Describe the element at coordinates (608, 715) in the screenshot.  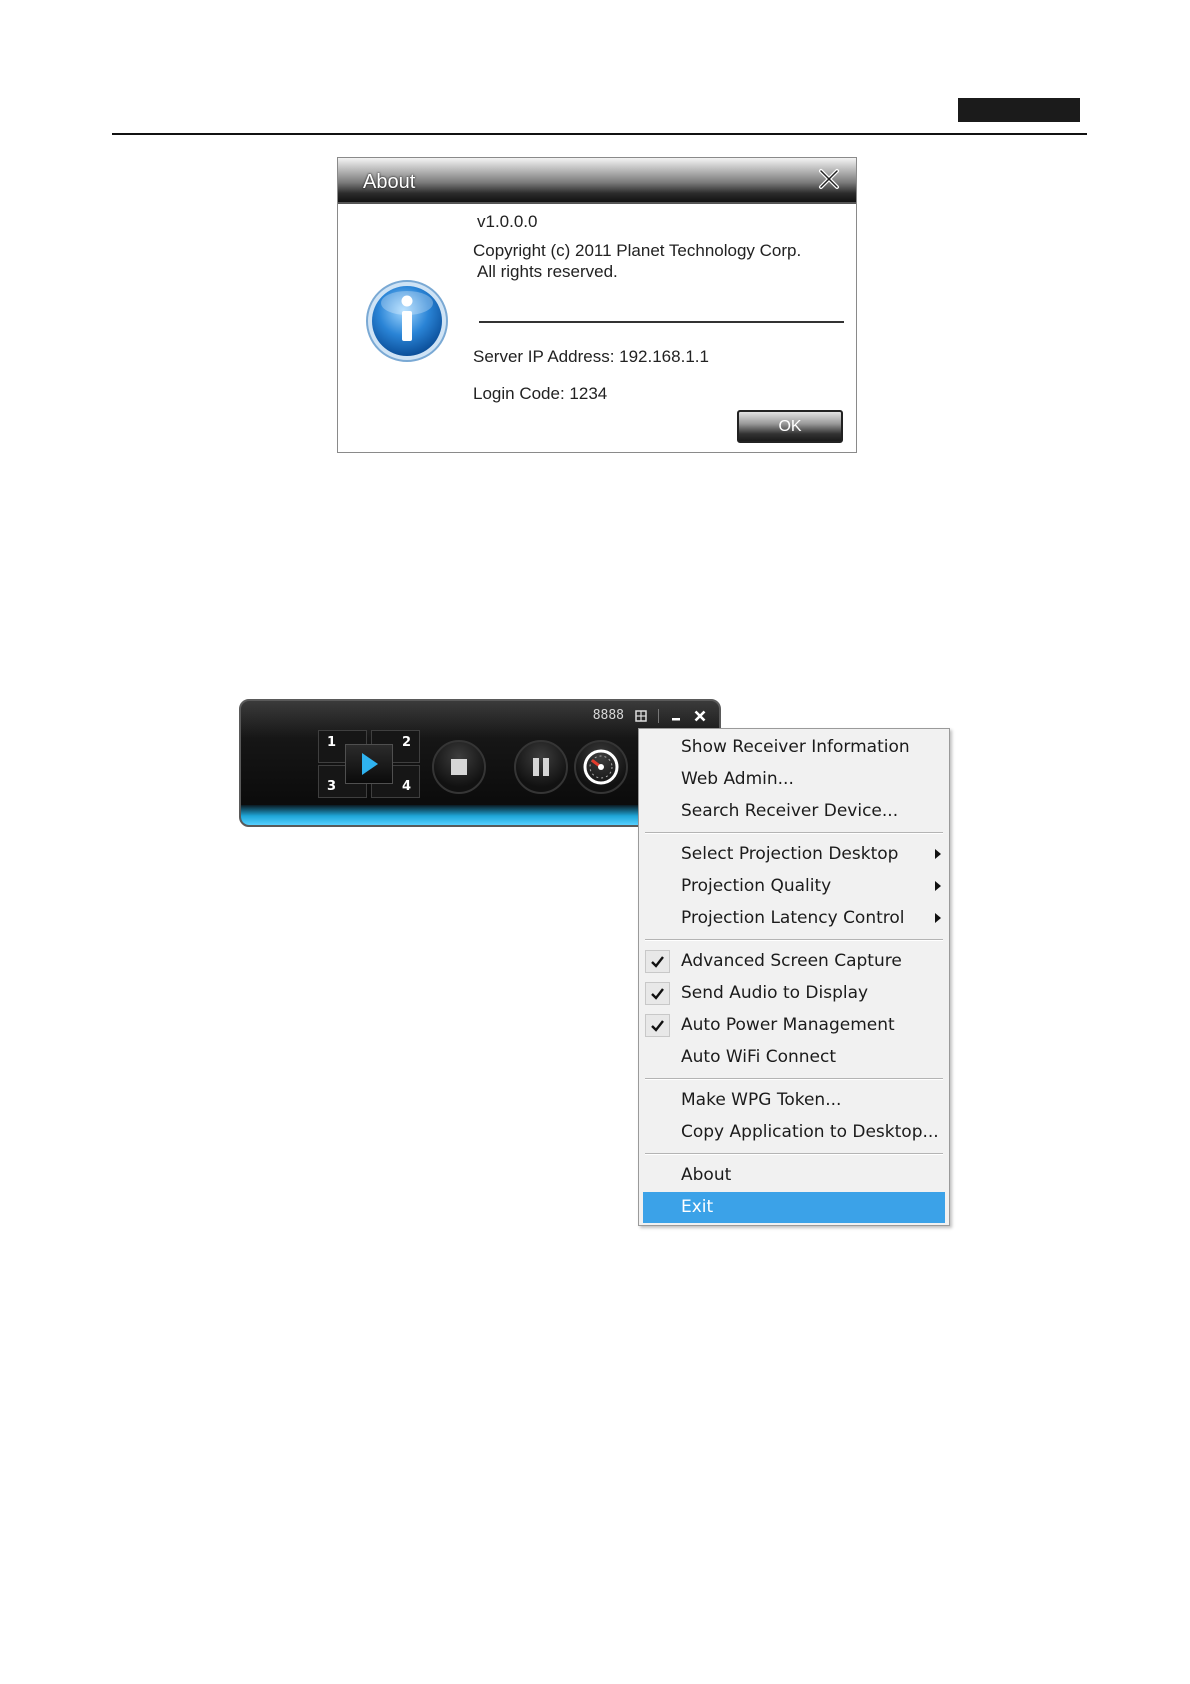
I see `code-display: 8888` at that location.